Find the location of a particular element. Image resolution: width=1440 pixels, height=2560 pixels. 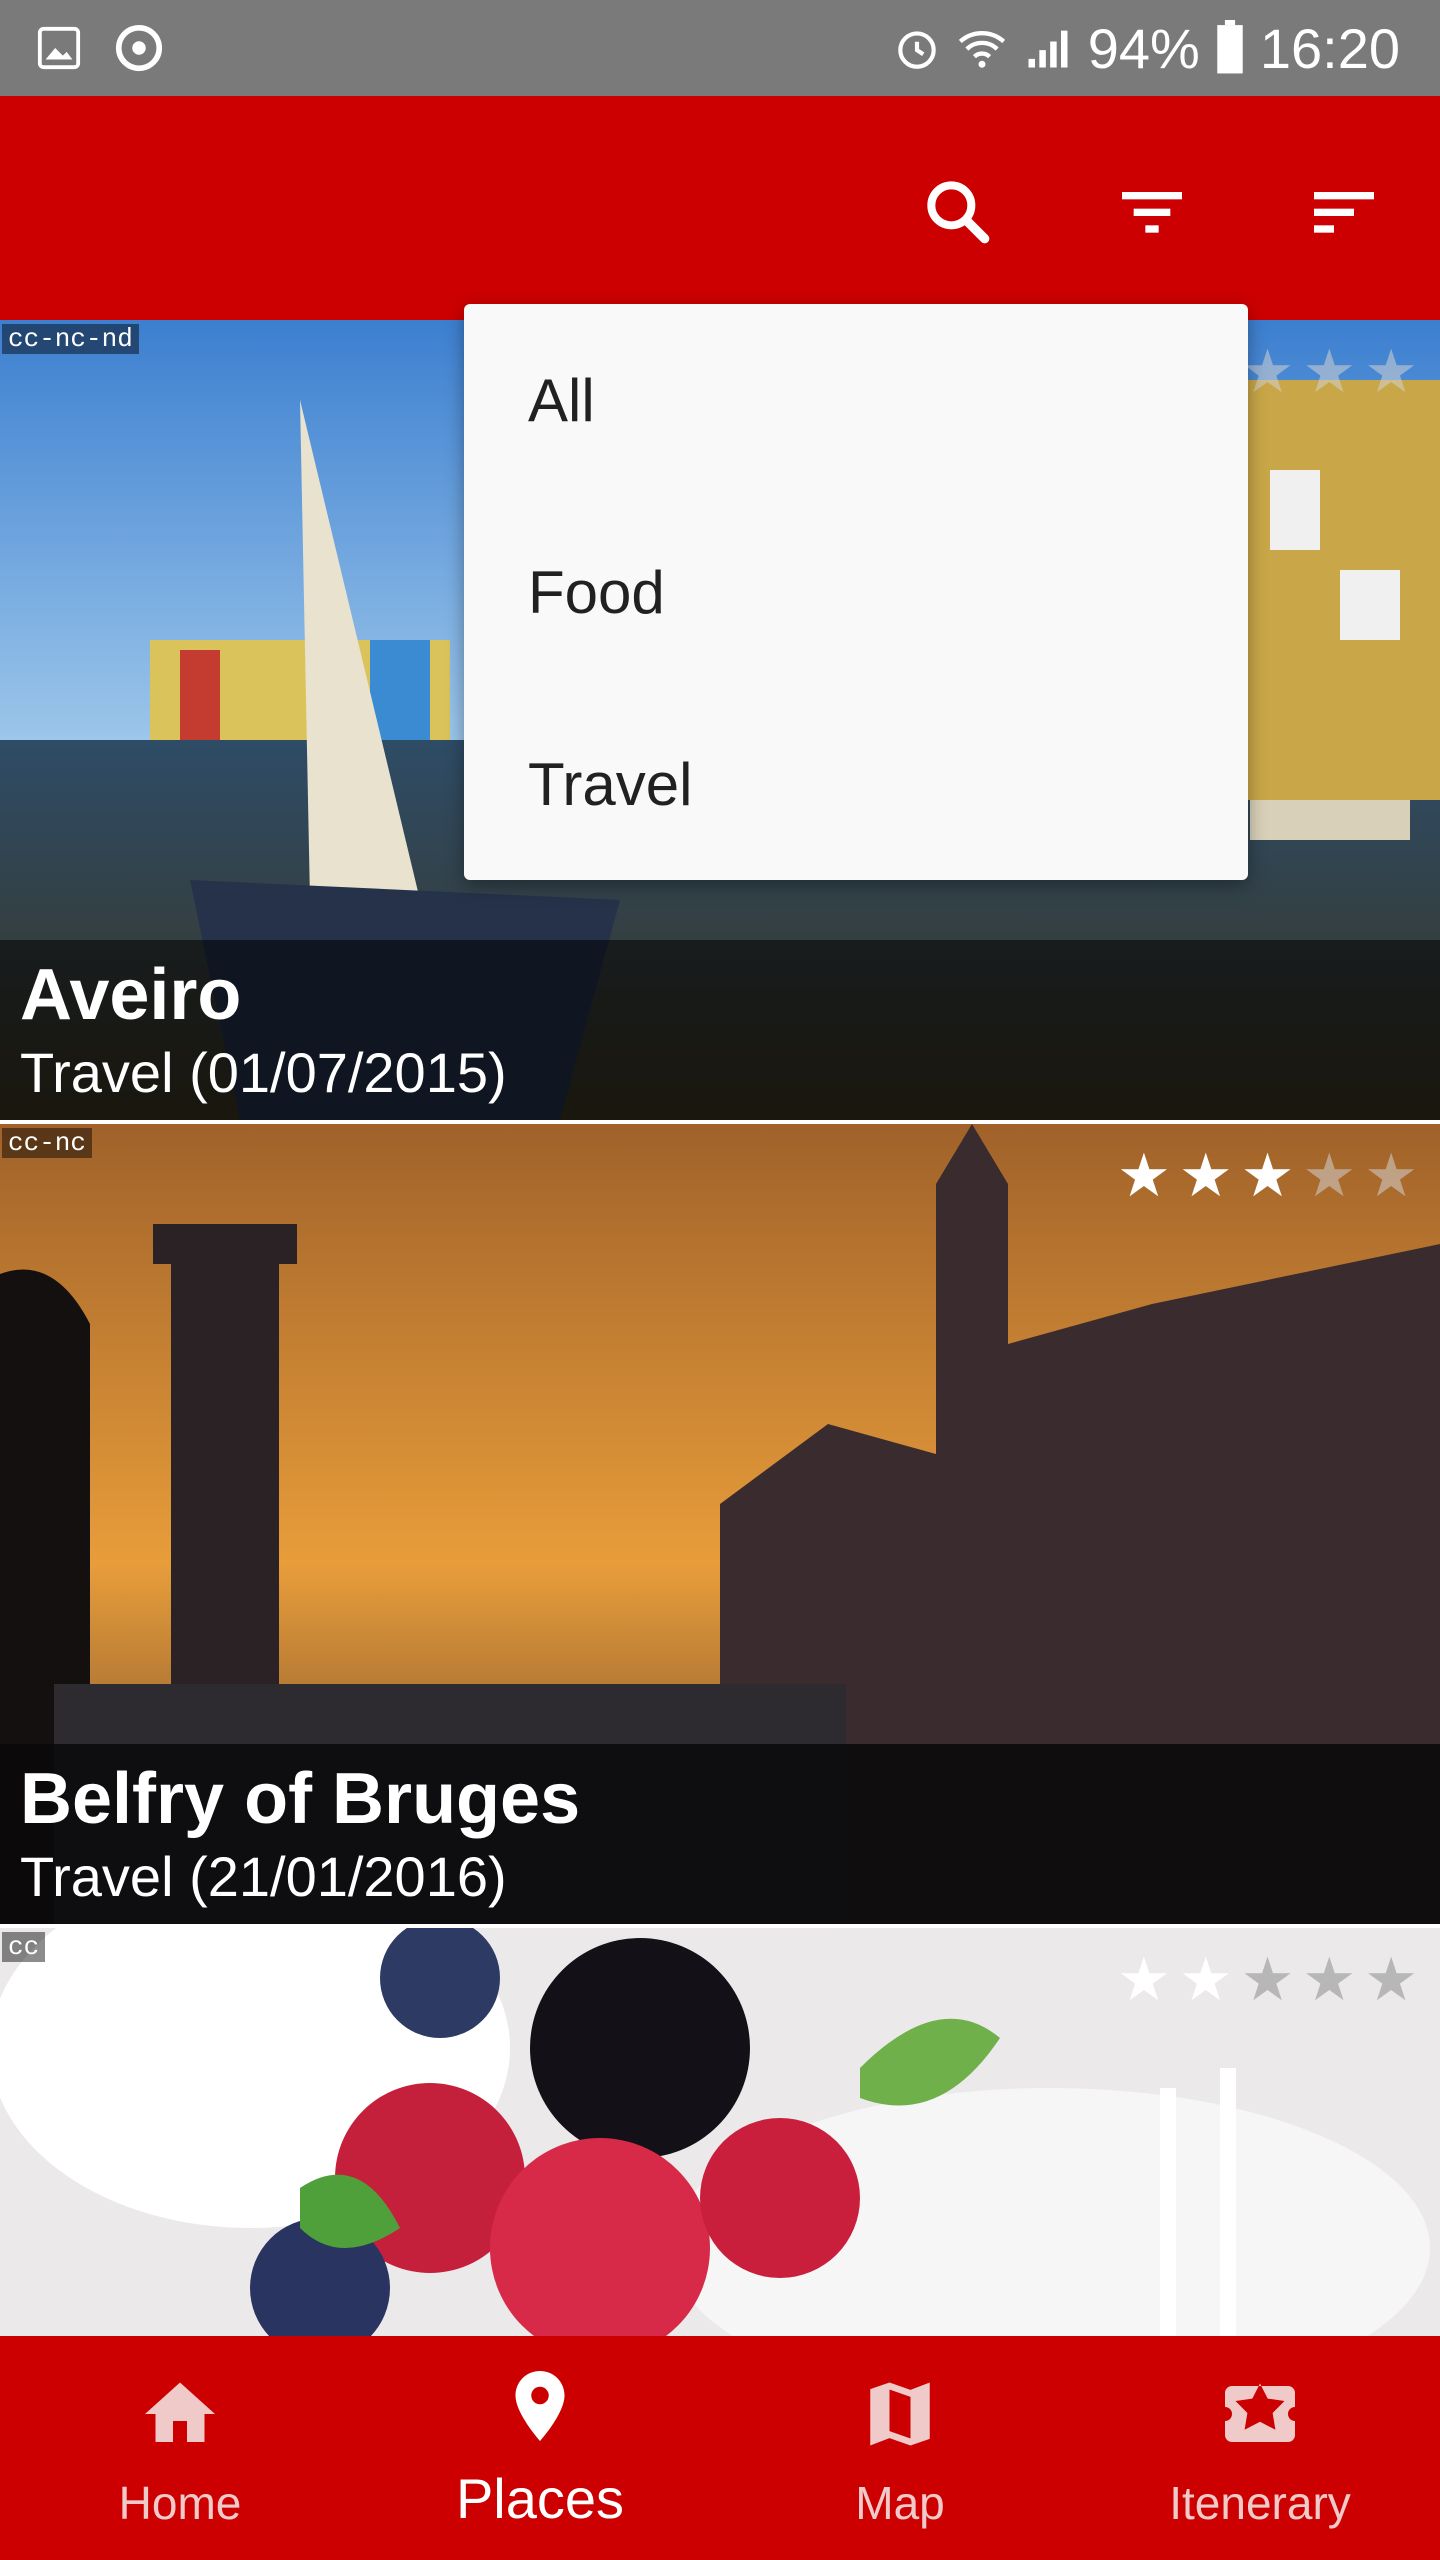

signal-icon is located at coordinates (1048, 48).